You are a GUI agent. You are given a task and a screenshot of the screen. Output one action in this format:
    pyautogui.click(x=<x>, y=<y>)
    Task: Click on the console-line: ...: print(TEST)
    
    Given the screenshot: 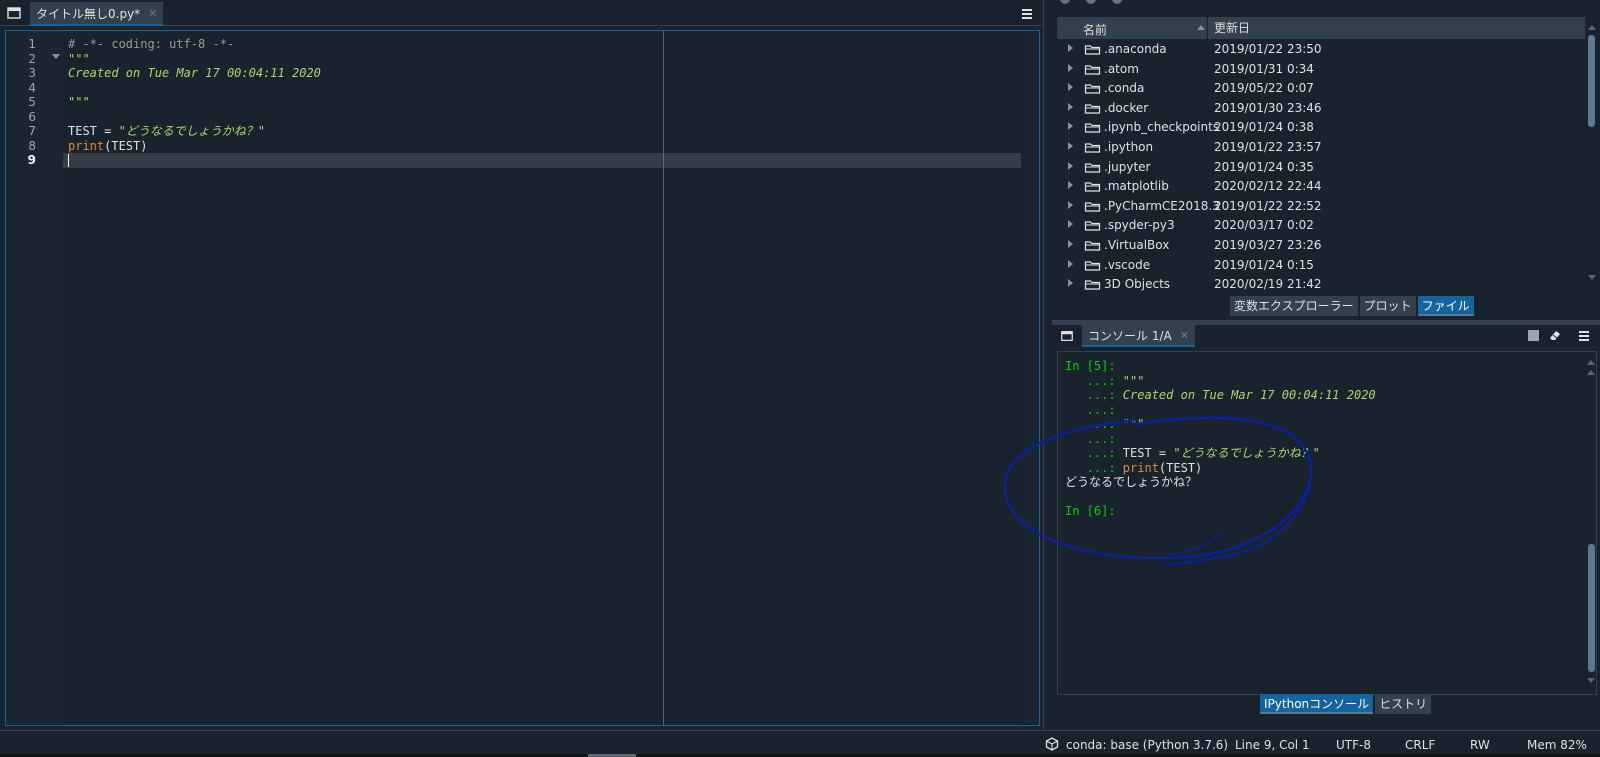 What is the action you would take?
    pyautogui.click(x=1134, y=468)
    